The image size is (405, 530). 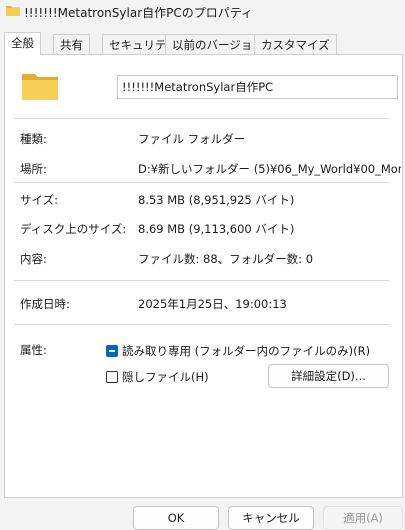 What do you see at coordinates (363, 518) in the screenshot?
I see `apply-button: 適用(A)` at bounding box center [363, 518].